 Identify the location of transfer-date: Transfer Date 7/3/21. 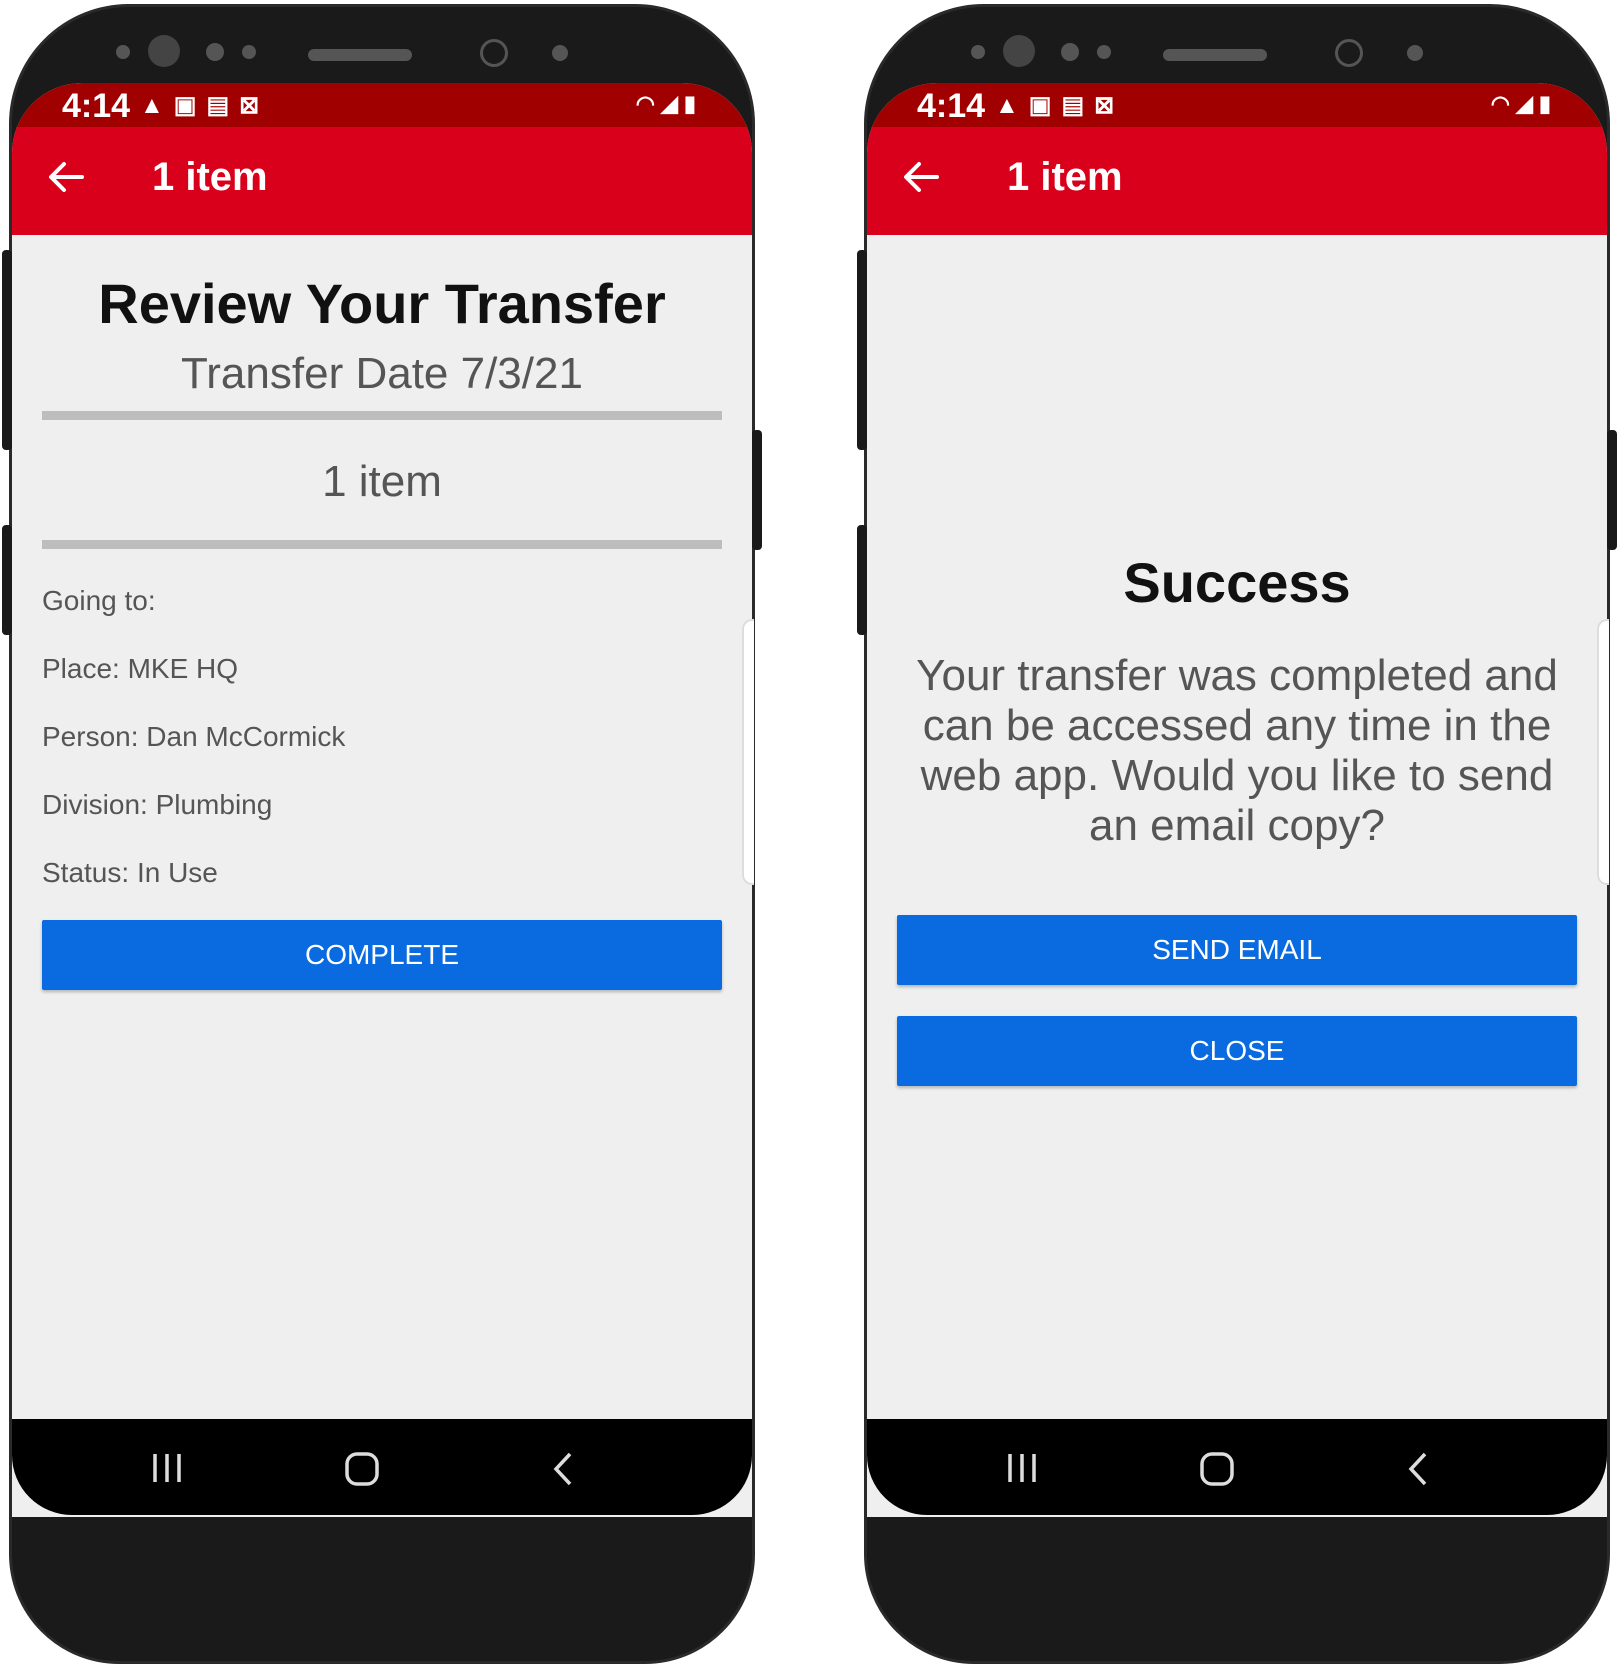
(382, 373).